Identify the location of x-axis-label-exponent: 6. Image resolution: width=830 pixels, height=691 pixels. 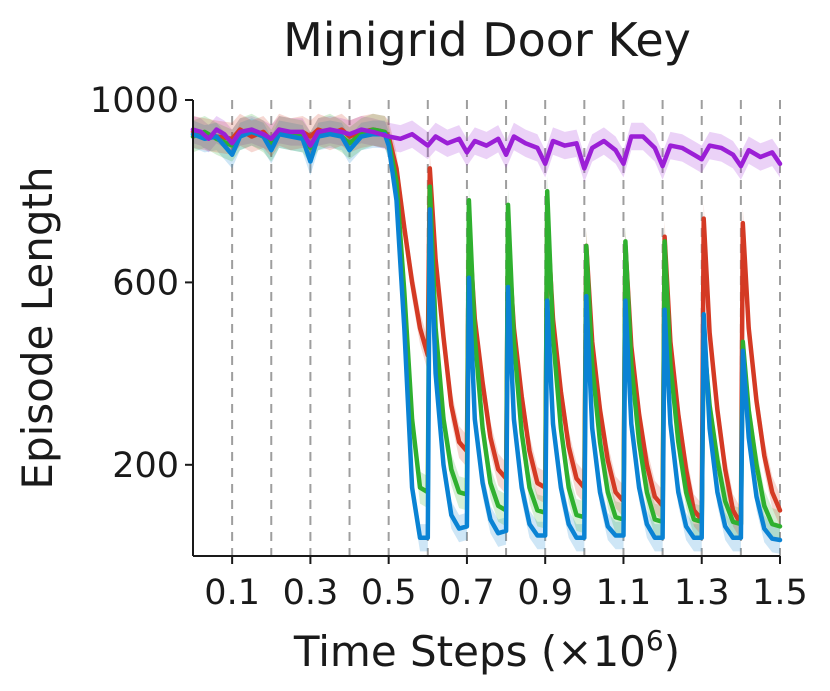
(655, 640).